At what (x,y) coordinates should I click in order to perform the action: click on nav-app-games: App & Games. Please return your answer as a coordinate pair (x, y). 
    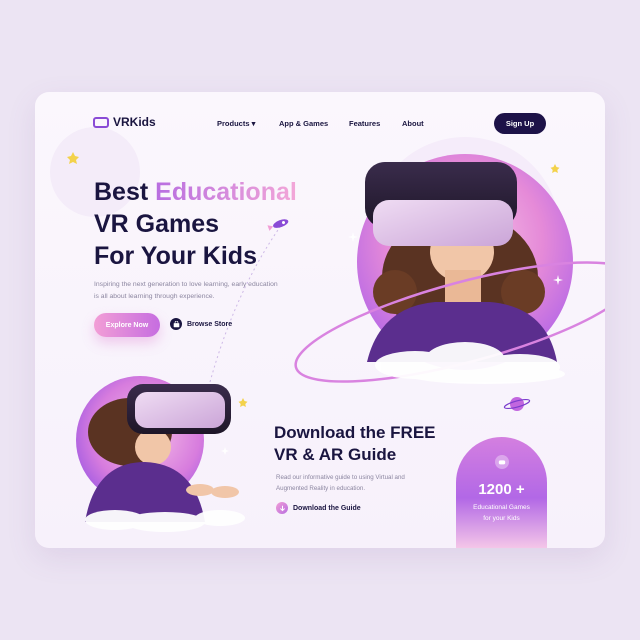
    Looking at the image, I should click on (303, 123).